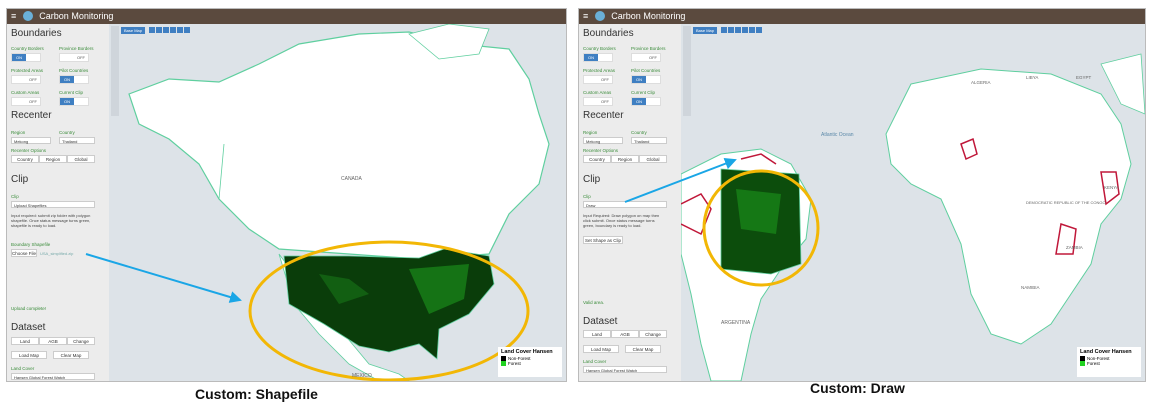 The image size is (1150, 403). Describe the element at coordinates (625, 204) in the screenshot. I see `clip-select: Draw` at that location.